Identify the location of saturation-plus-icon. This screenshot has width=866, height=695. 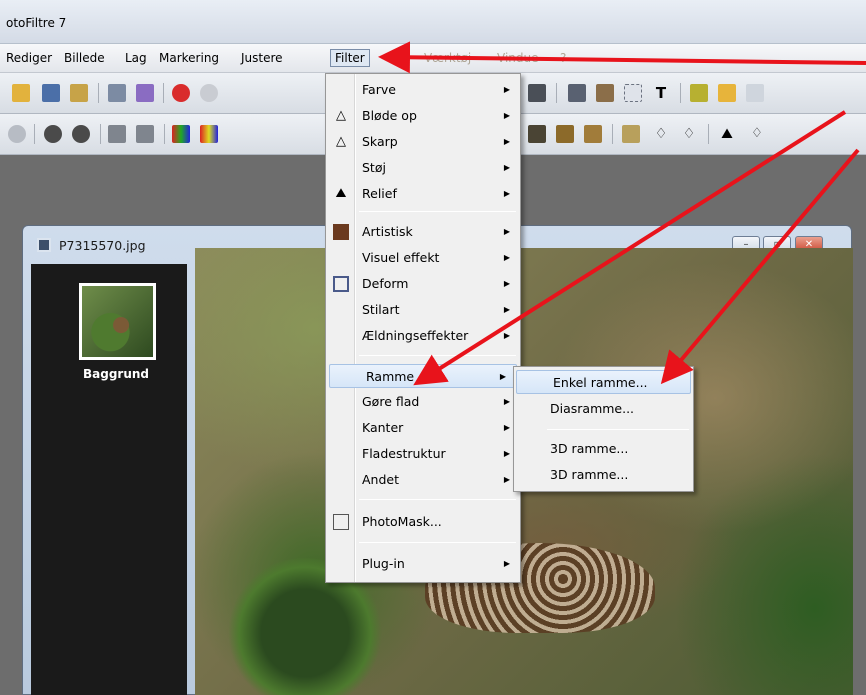
(209, 134).